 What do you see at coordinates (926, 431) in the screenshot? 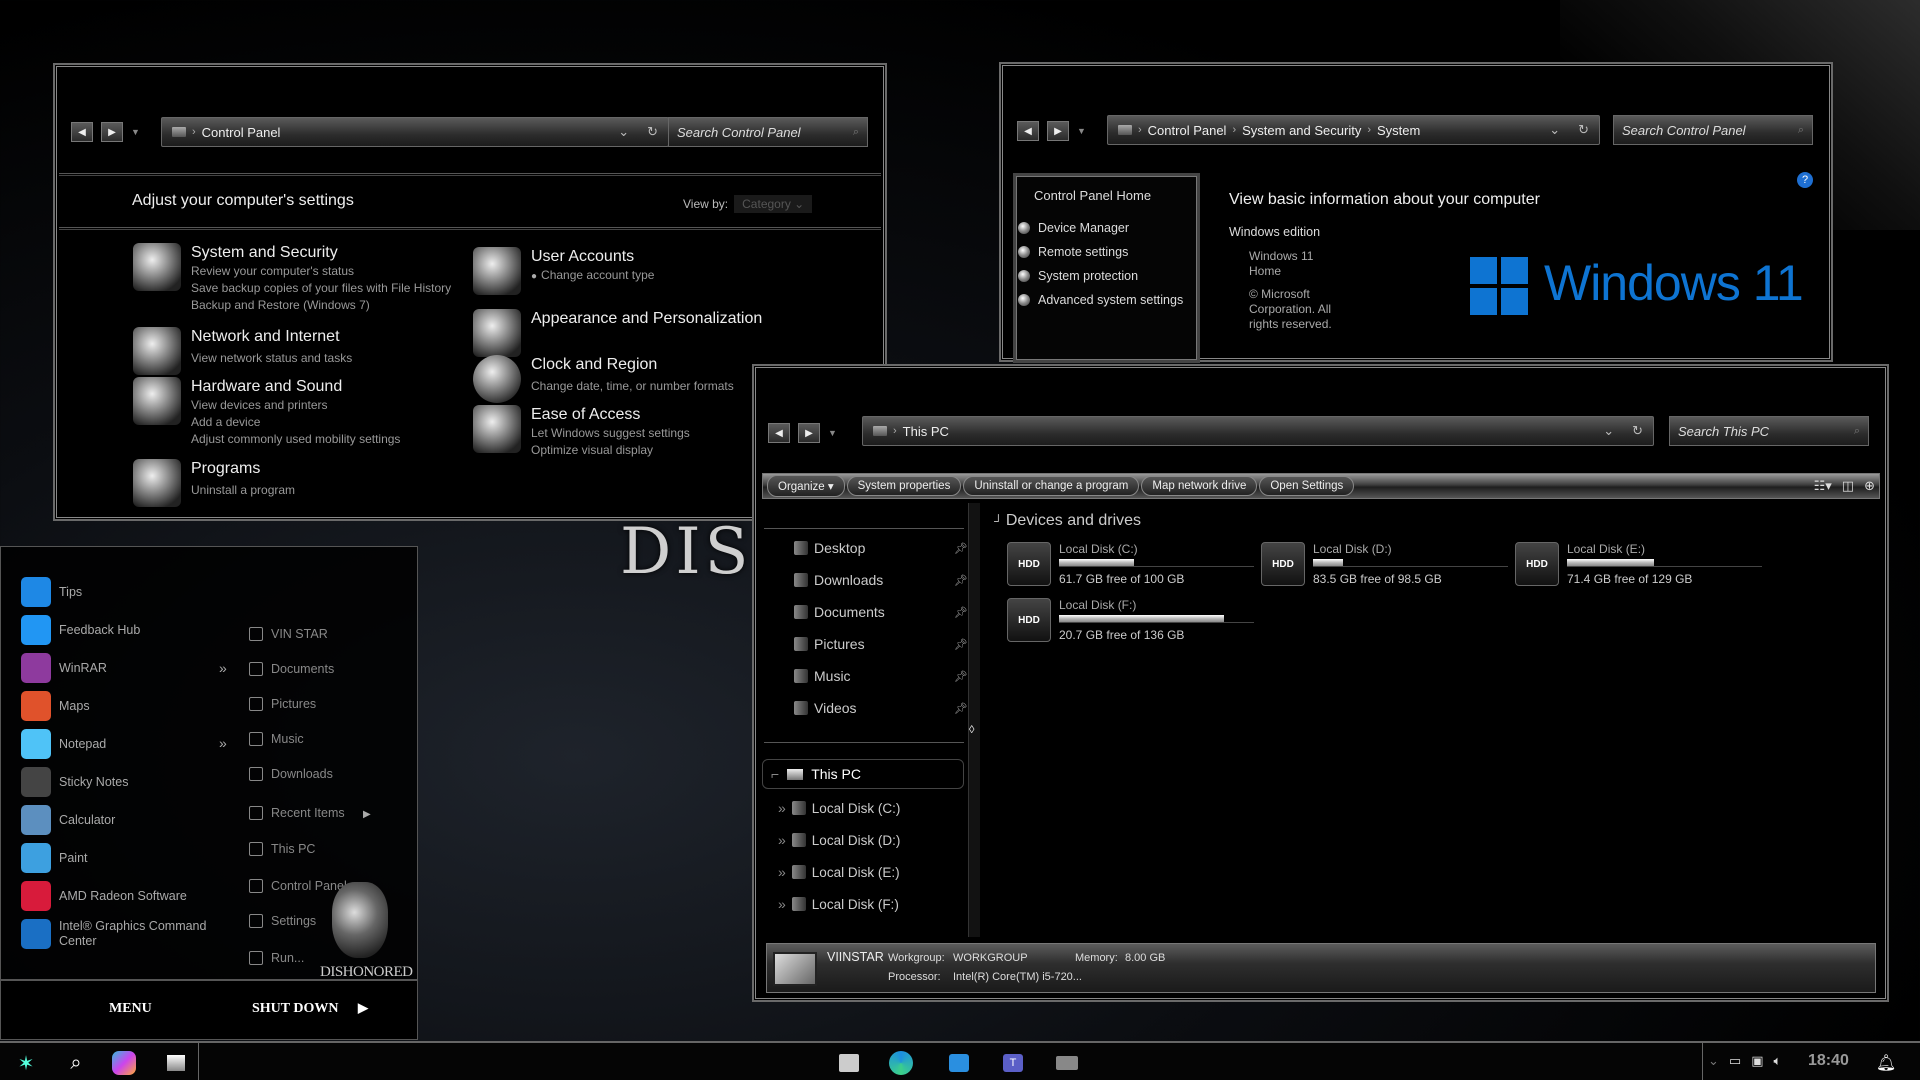
I see `breadcrumb-this-pc: This PC` at bounding box center [926, 431].